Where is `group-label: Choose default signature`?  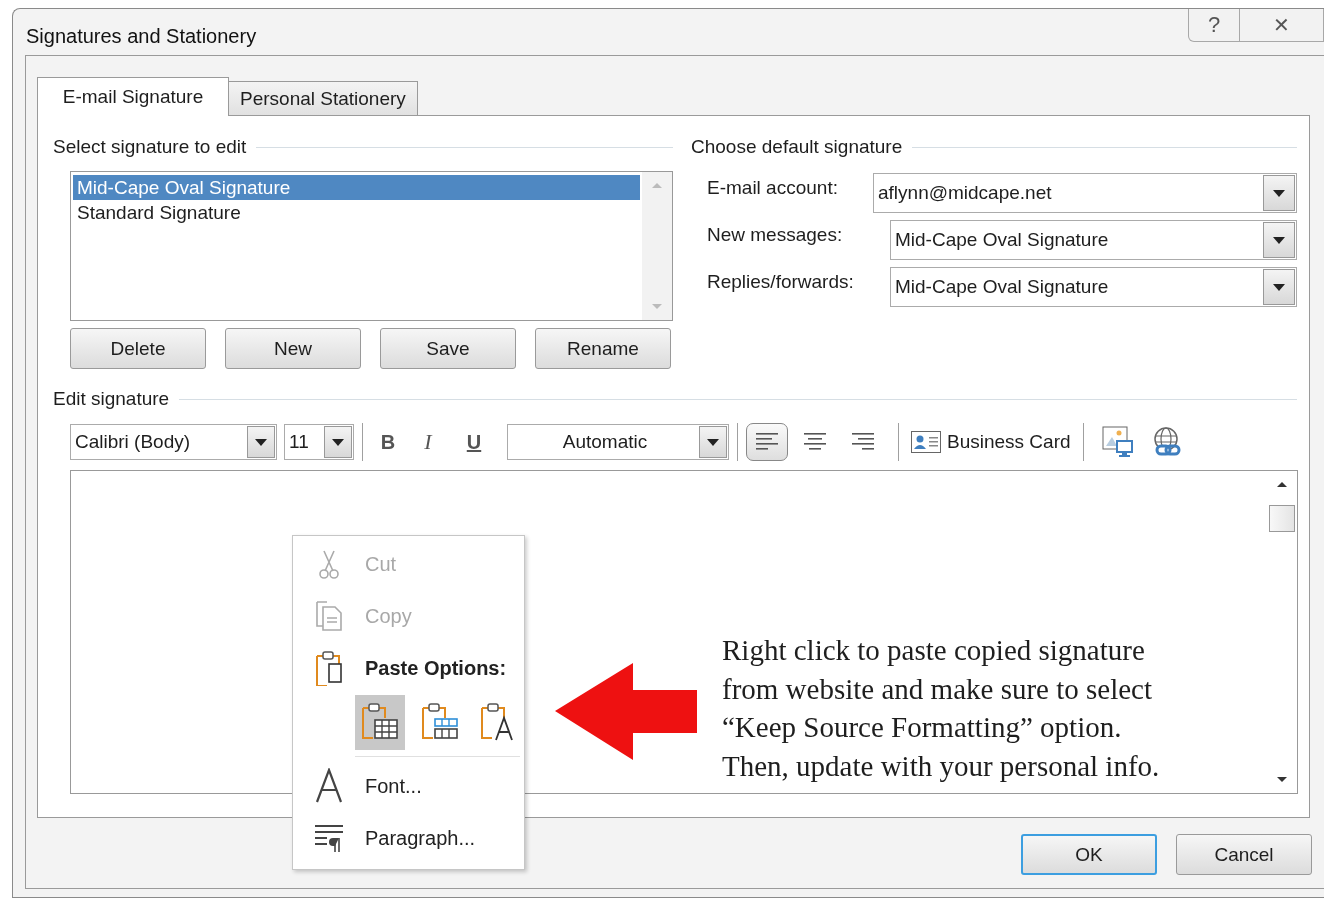 group-label: Choose default signature is located at coordinates (797, 147).